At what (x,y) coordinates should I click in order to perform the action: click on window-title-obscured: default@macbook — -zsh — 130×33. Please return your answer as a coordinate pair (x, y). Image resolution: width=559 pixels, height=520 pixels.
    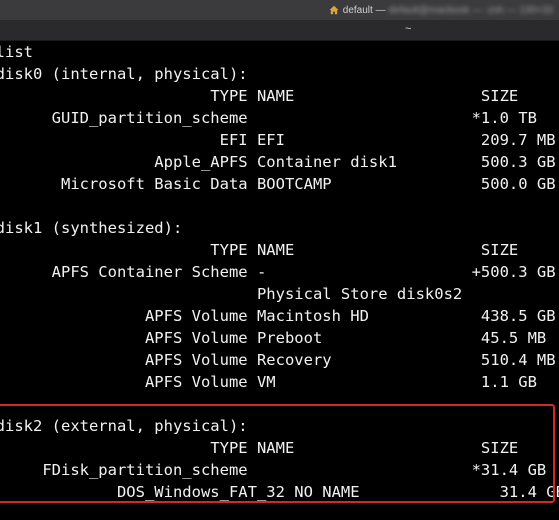
    Looking at the image, I should click on (470, 10).